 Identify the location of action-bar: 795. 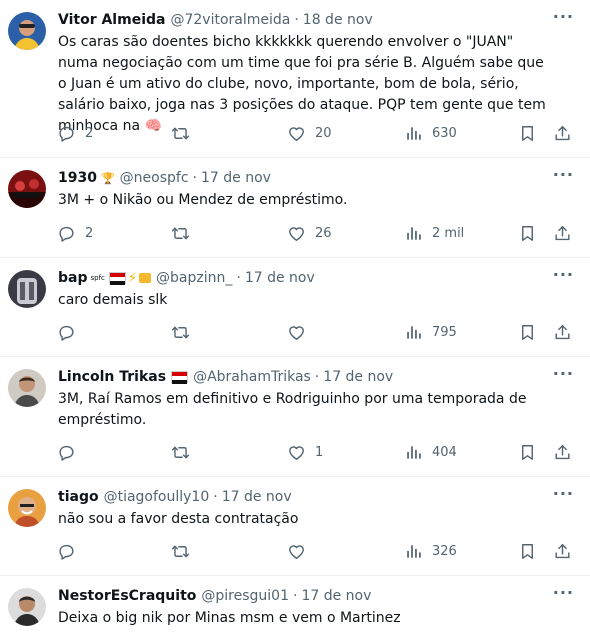
(295, 334).